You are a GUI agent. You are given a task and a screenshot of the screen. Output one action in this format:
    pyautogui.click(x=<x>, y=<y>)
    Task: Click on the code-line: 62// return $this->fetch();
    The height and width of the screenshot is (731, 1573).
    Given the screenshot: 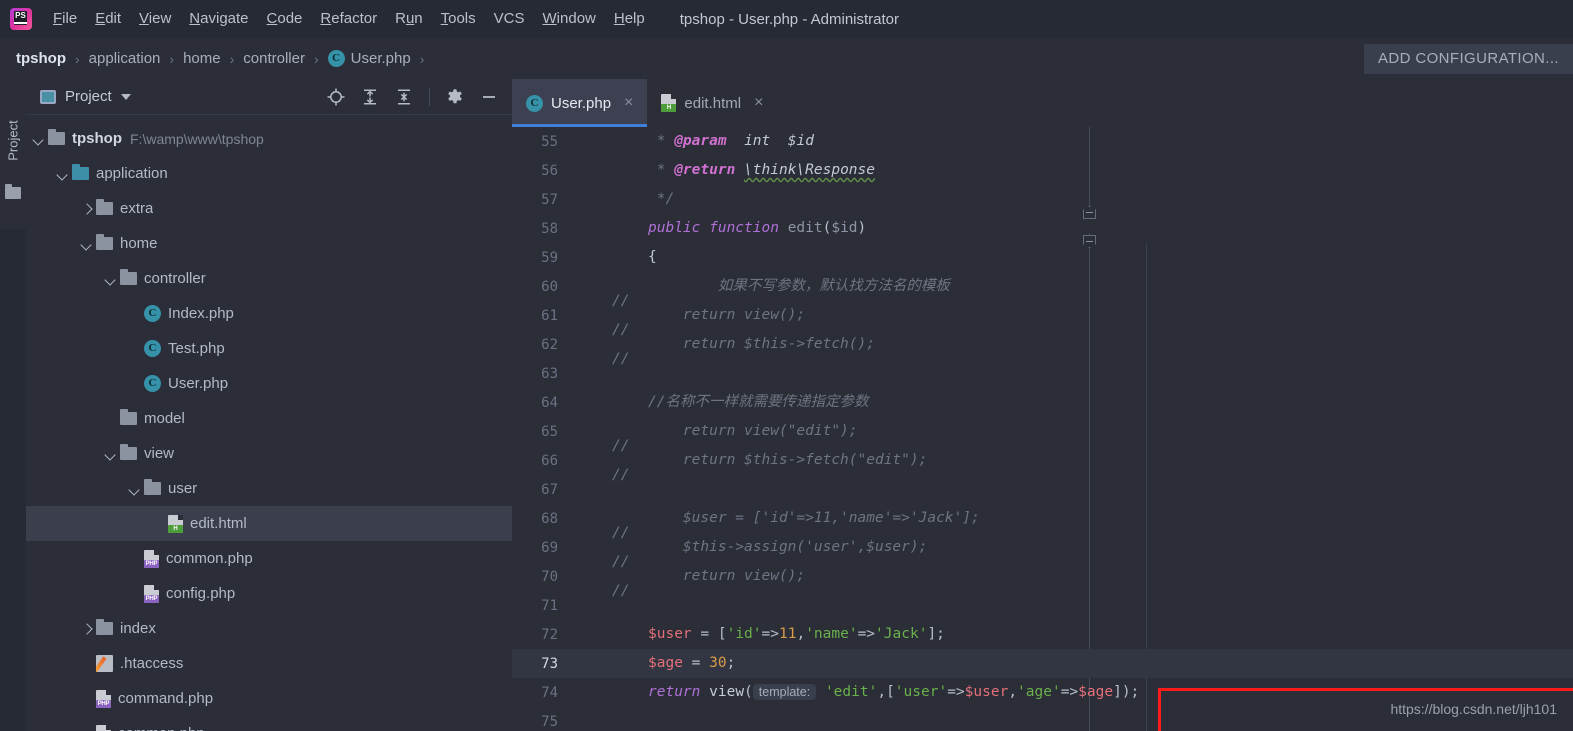 What is the action you would take?
    pyautogui.click(x=1042, y=348)
    